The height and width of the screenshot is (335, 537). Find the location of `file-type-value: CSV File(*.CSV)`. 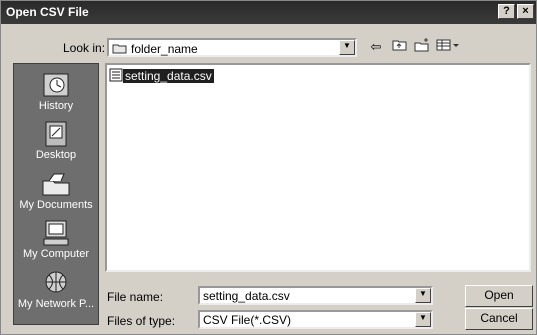

file-type-value: CSV File(*.CSV) is located at coordinates (247, 320).